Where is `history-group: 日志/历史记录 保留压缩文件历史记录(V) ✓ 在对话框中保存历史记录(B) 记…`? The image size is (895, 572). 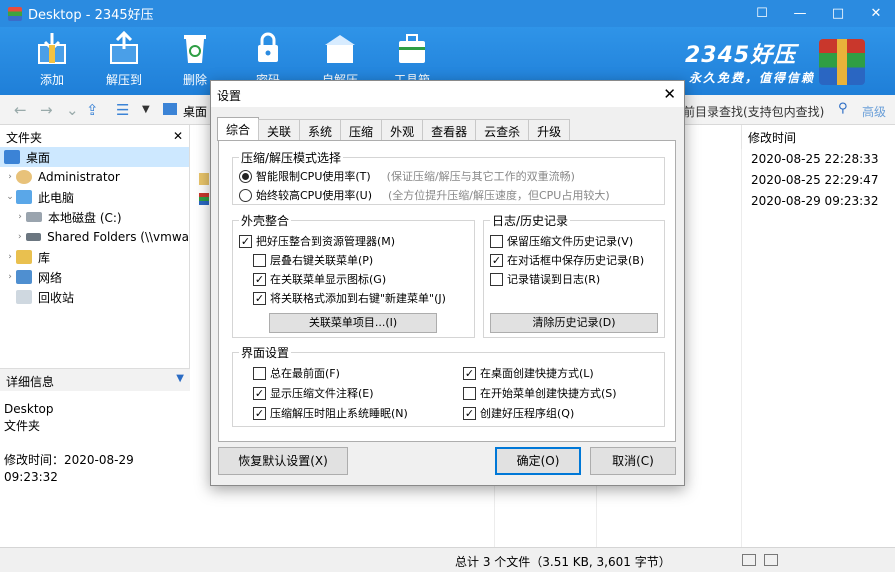 history-group: 日志/历史记录 保留压缩文件历史记录(V) ✓ 在对话框中保存历史记录(B) 记… is located at coordinates (574, 275).